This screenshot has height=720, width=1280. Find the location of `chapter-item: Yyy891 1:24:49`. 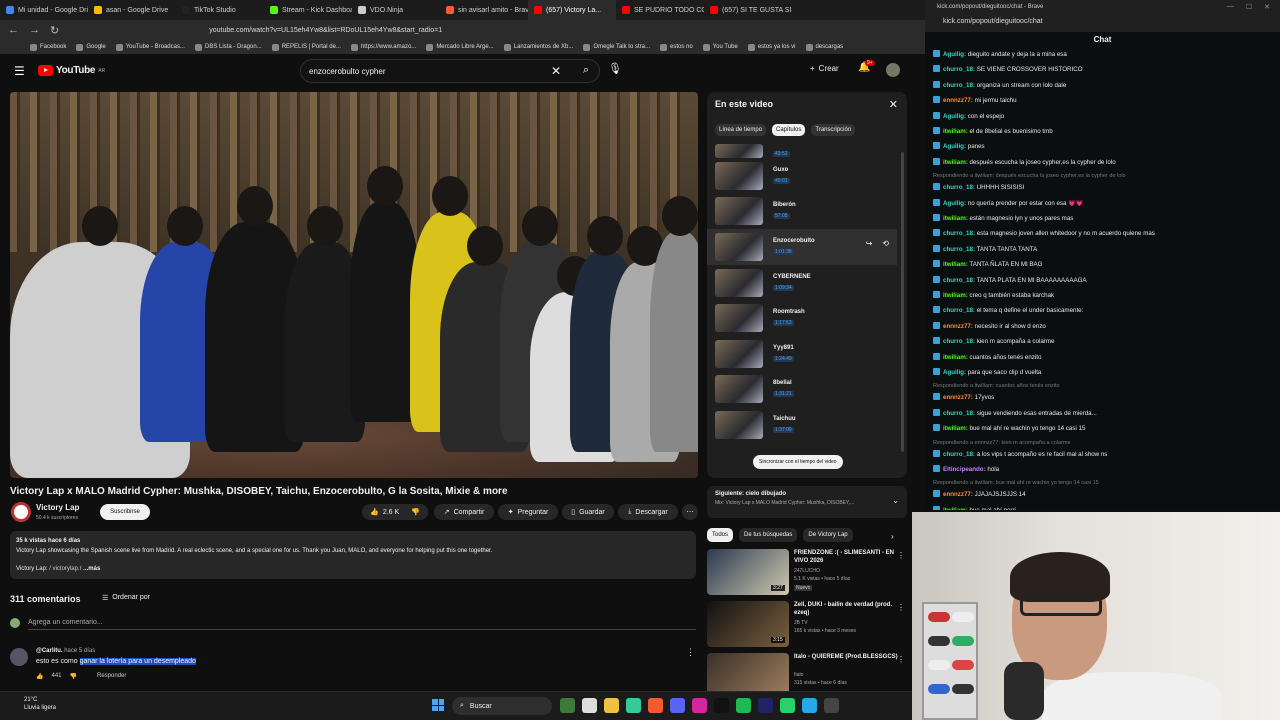

chapter-item: Yyy891 1:24:49 is located at coordinates (802, 354).